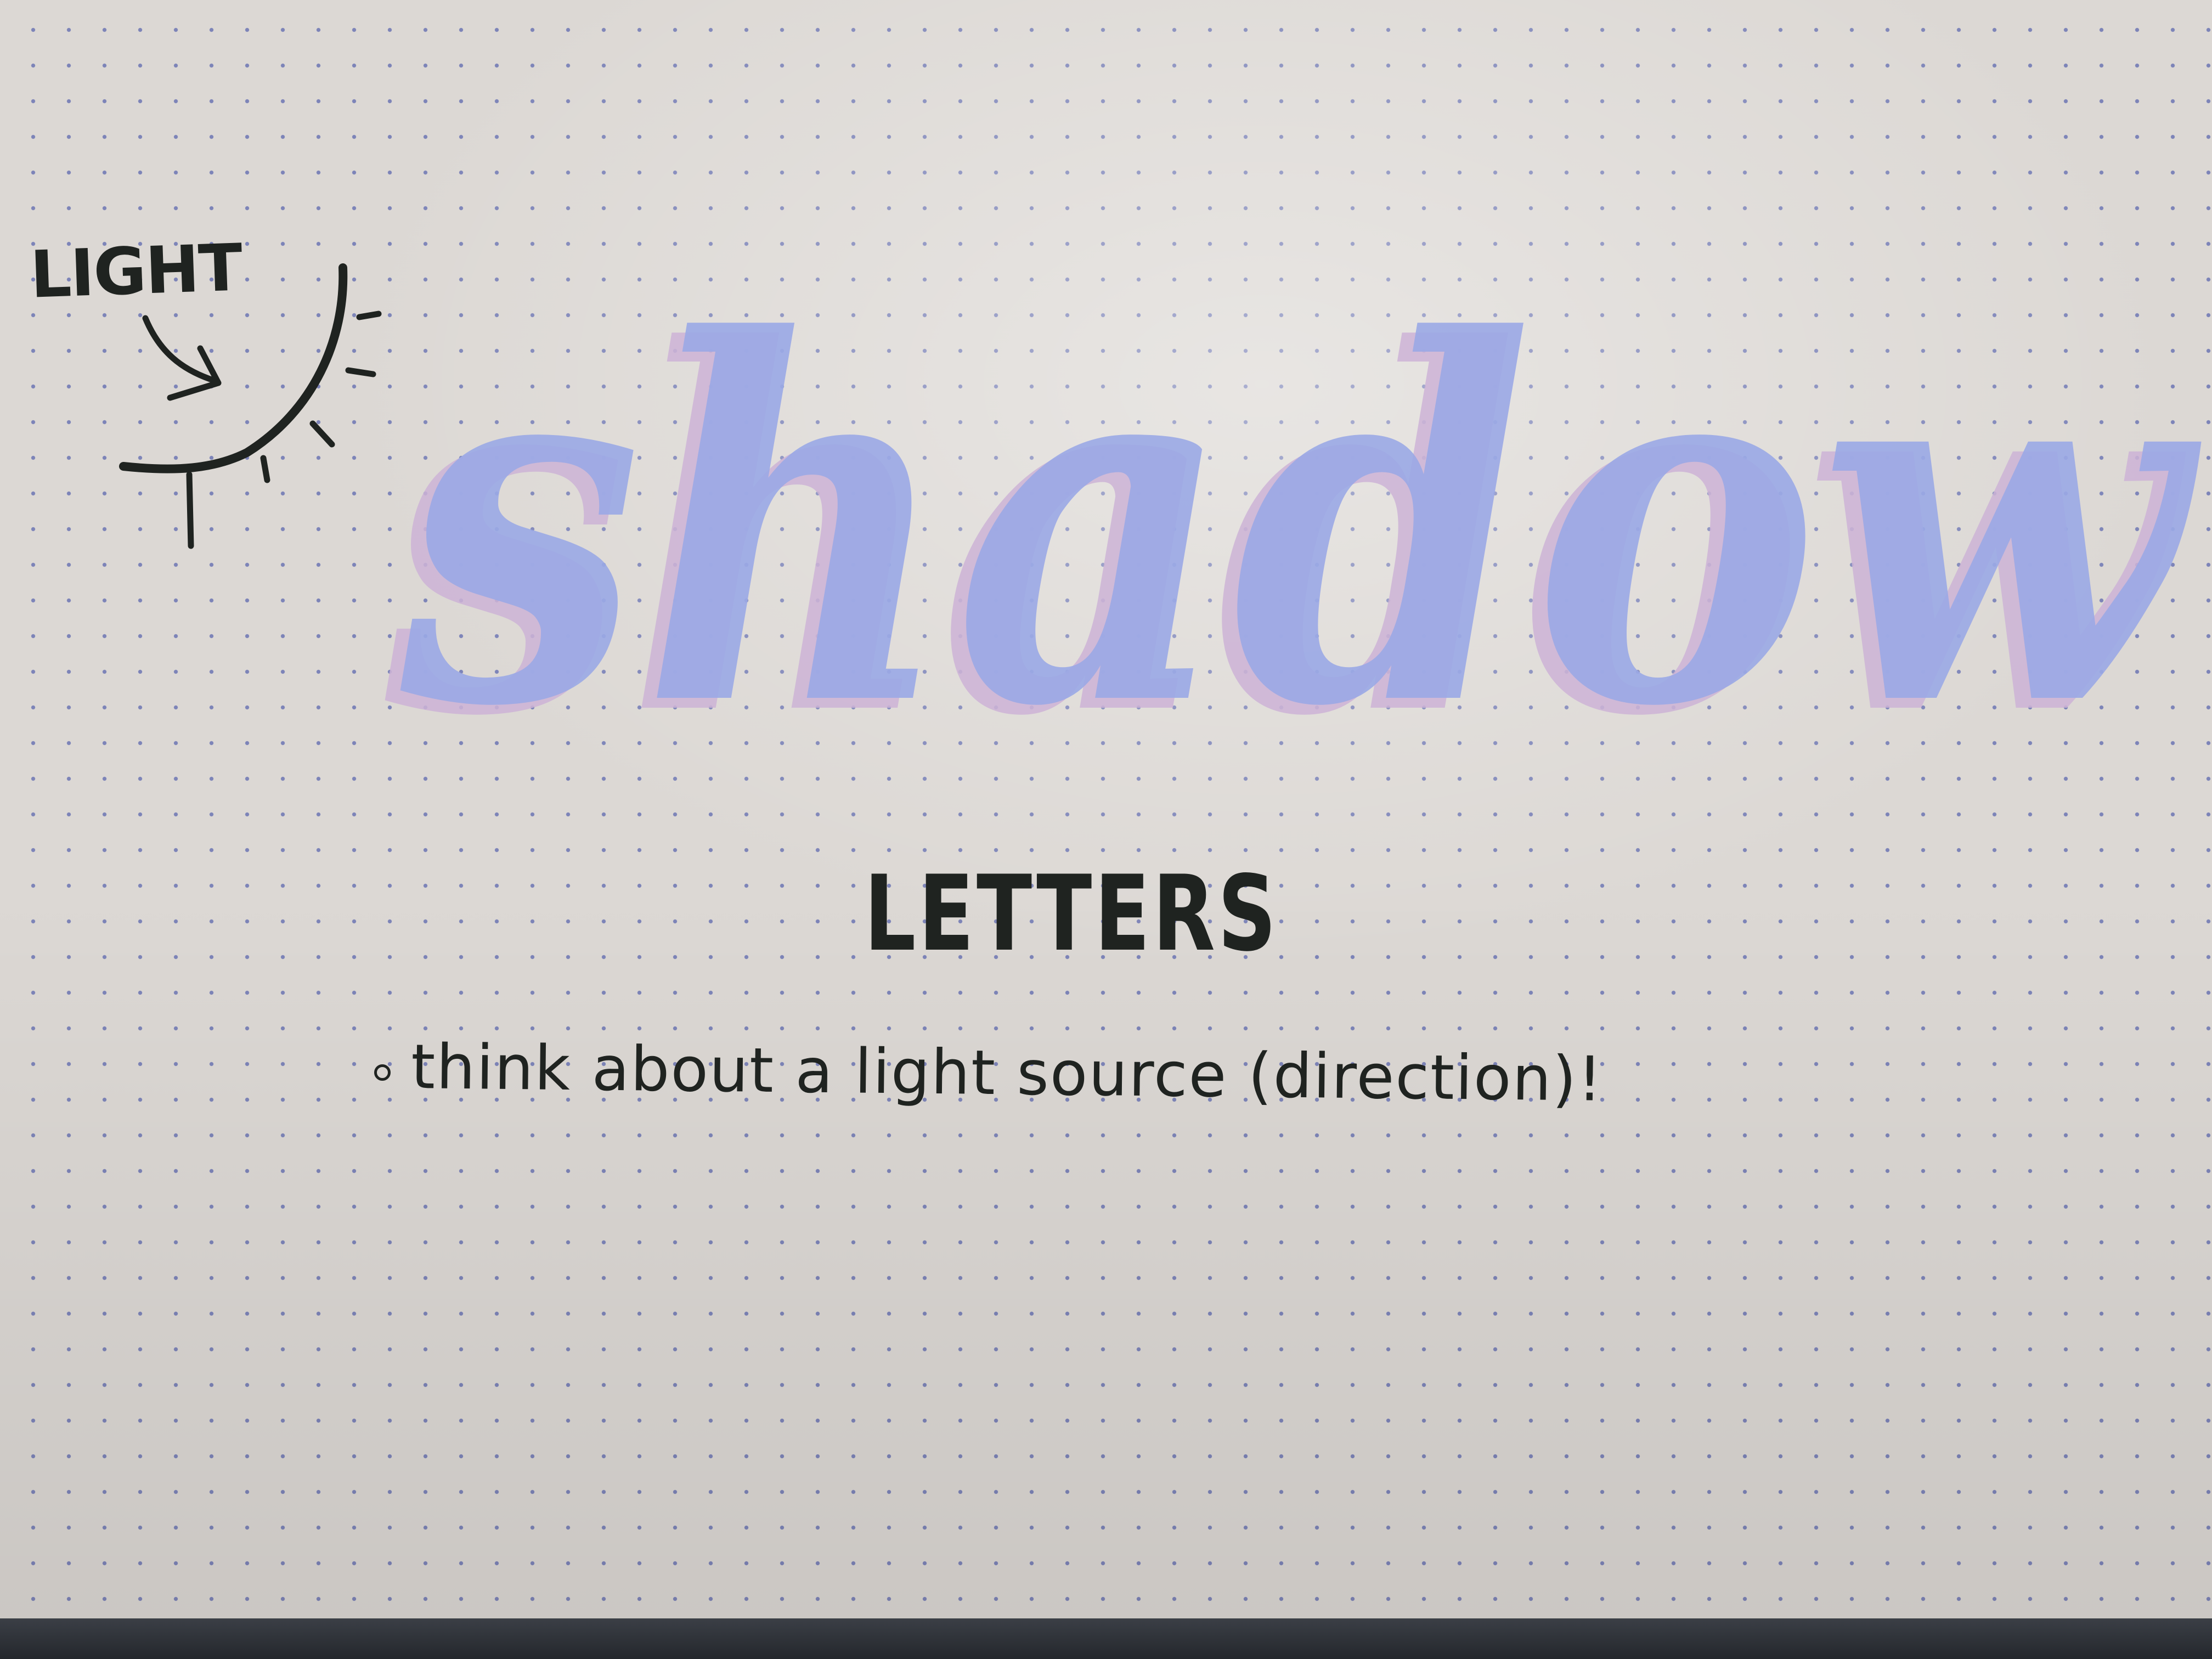 The height and width of the screenshot is (1659, 2212). What do you see at coordinates (1106, 1638) in the screenshot?
I see `desk-edge` at bounding box center [1106, 1638].